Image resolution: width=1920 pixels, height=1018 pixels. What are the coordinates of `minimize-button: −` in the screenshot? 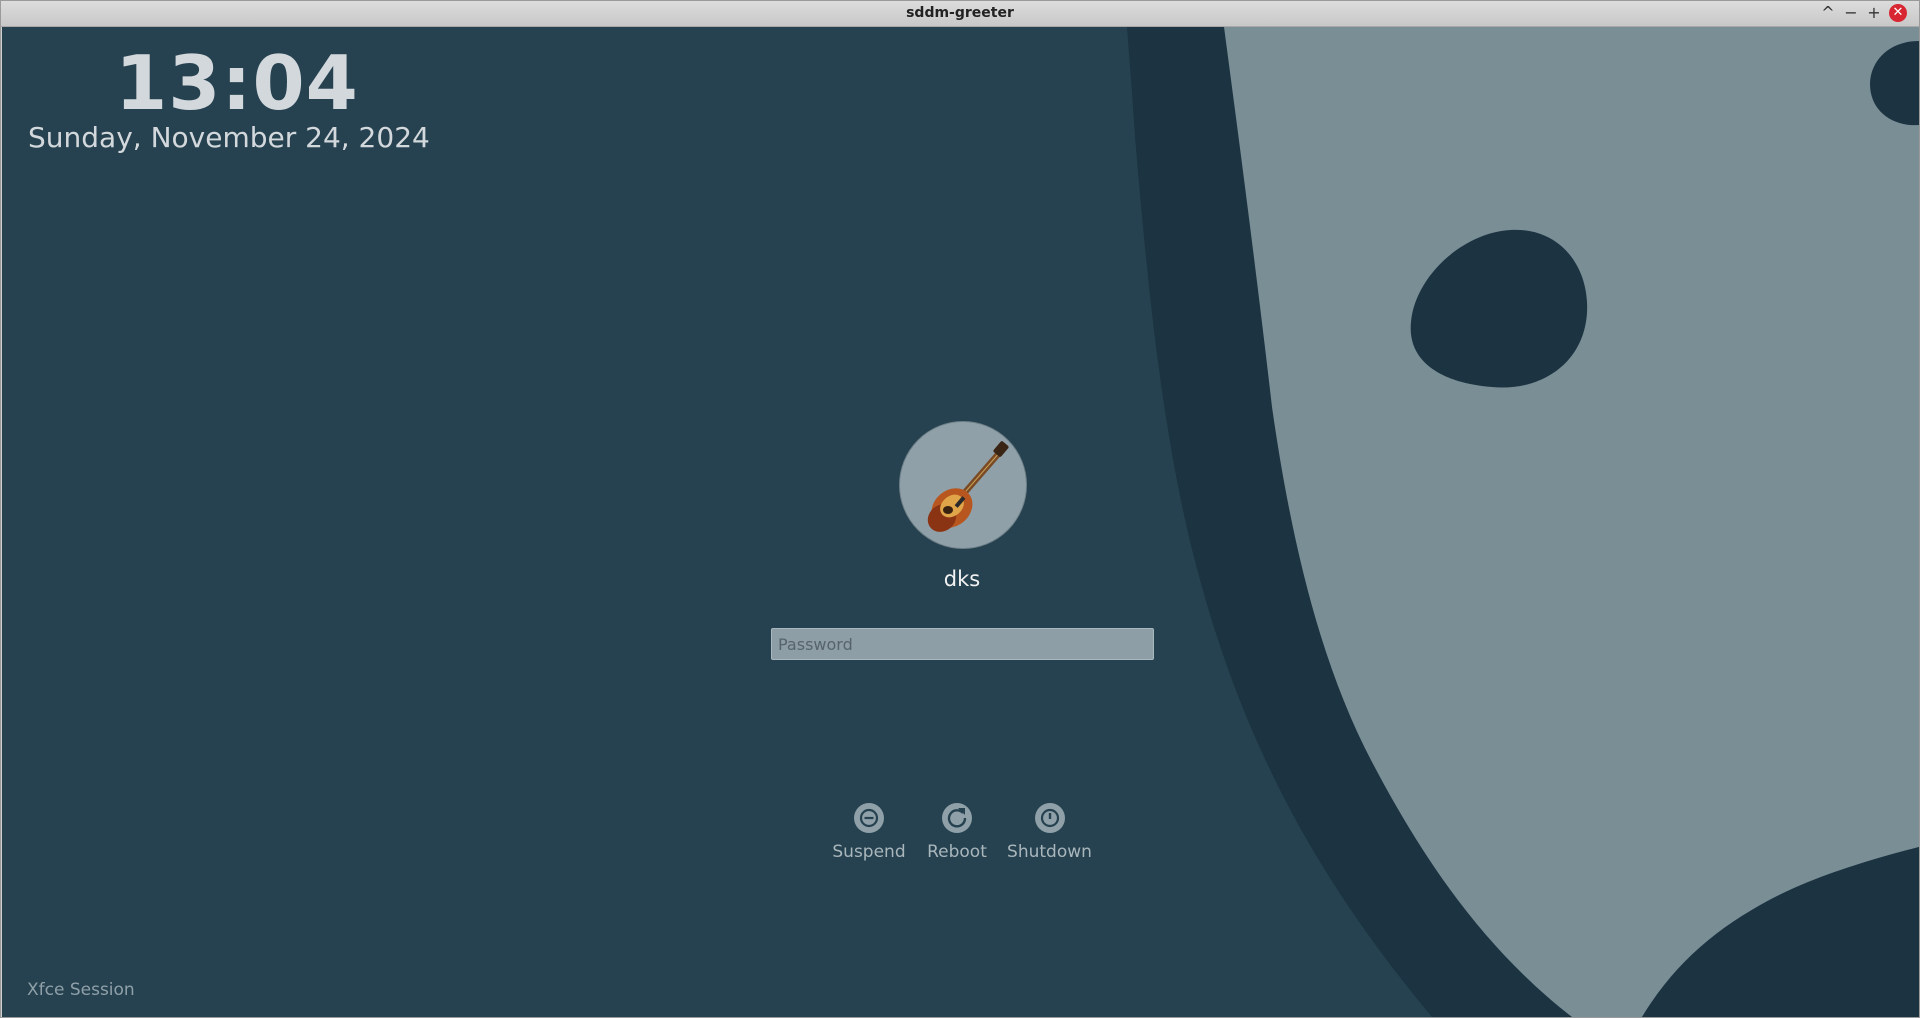 It's located at (1851, 13).